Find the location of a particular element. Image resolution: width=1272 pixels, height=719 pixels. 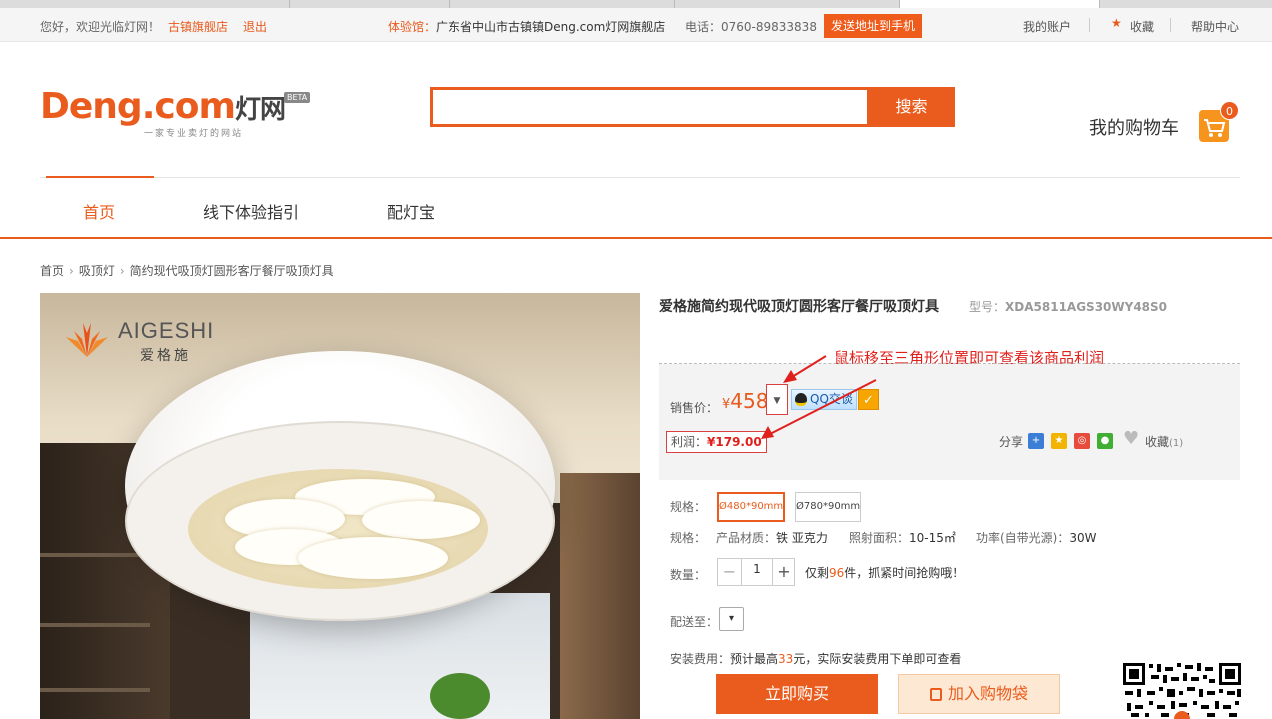

model-label: 型号： is located at coordinates (987, 307).